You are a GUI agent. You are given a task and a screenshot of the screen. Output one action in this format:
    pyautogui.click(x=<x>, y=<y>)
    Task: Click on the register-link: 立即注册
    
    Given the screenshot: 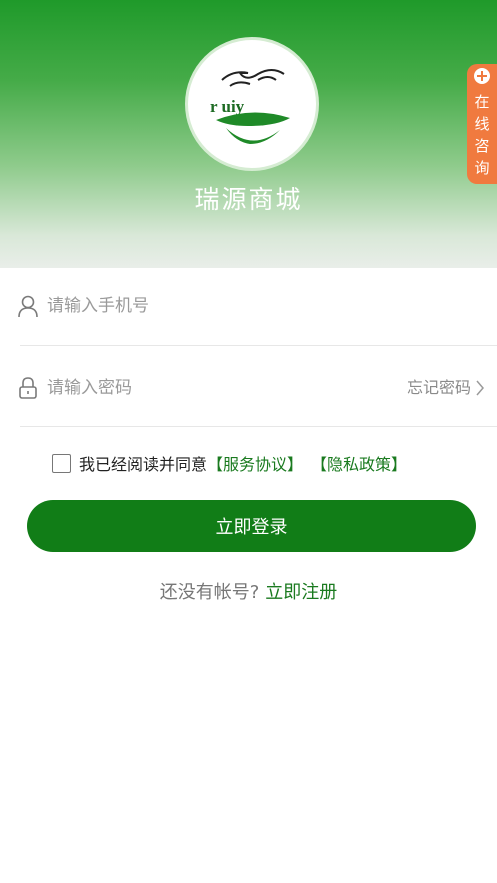 What is the action you would take?
    pyautogui.click(x=301, y=592)
    